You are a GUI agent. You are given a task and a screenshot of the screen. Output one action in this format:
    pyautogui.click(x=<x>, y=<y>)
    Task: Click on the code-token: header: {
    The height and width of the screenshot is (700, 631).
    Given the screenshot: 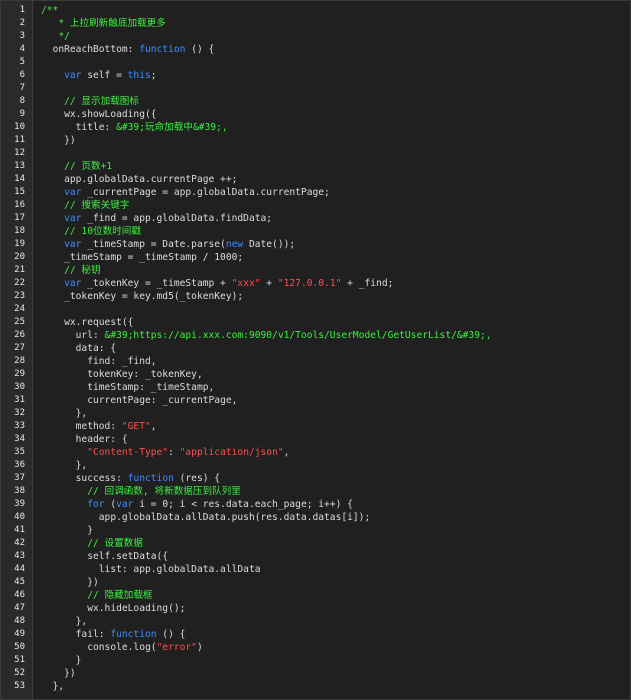 What is the action you would take?
    pyautogui.click(x=101, y=439)
    